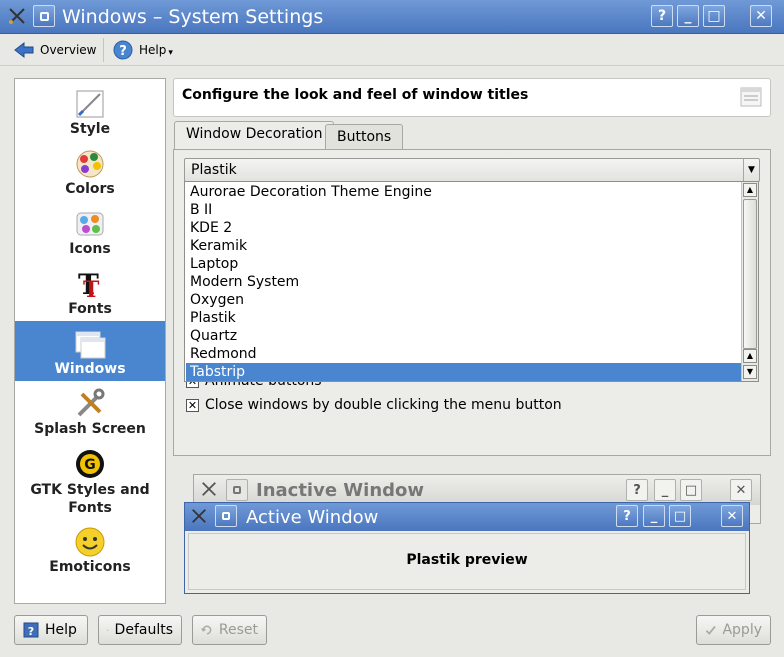 Image resolution: width=784 pixels, height=657 pixels. I want to click on sidebar-item-splash-screen: Splash Screen, so click(90, 411).